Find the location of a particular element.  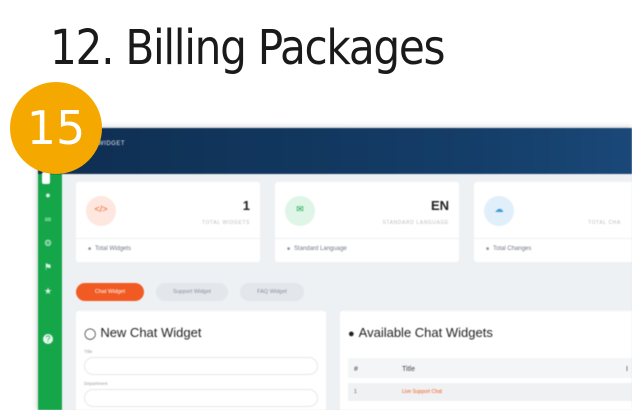

column-header-title: Title is located at coordinates (408, 369).